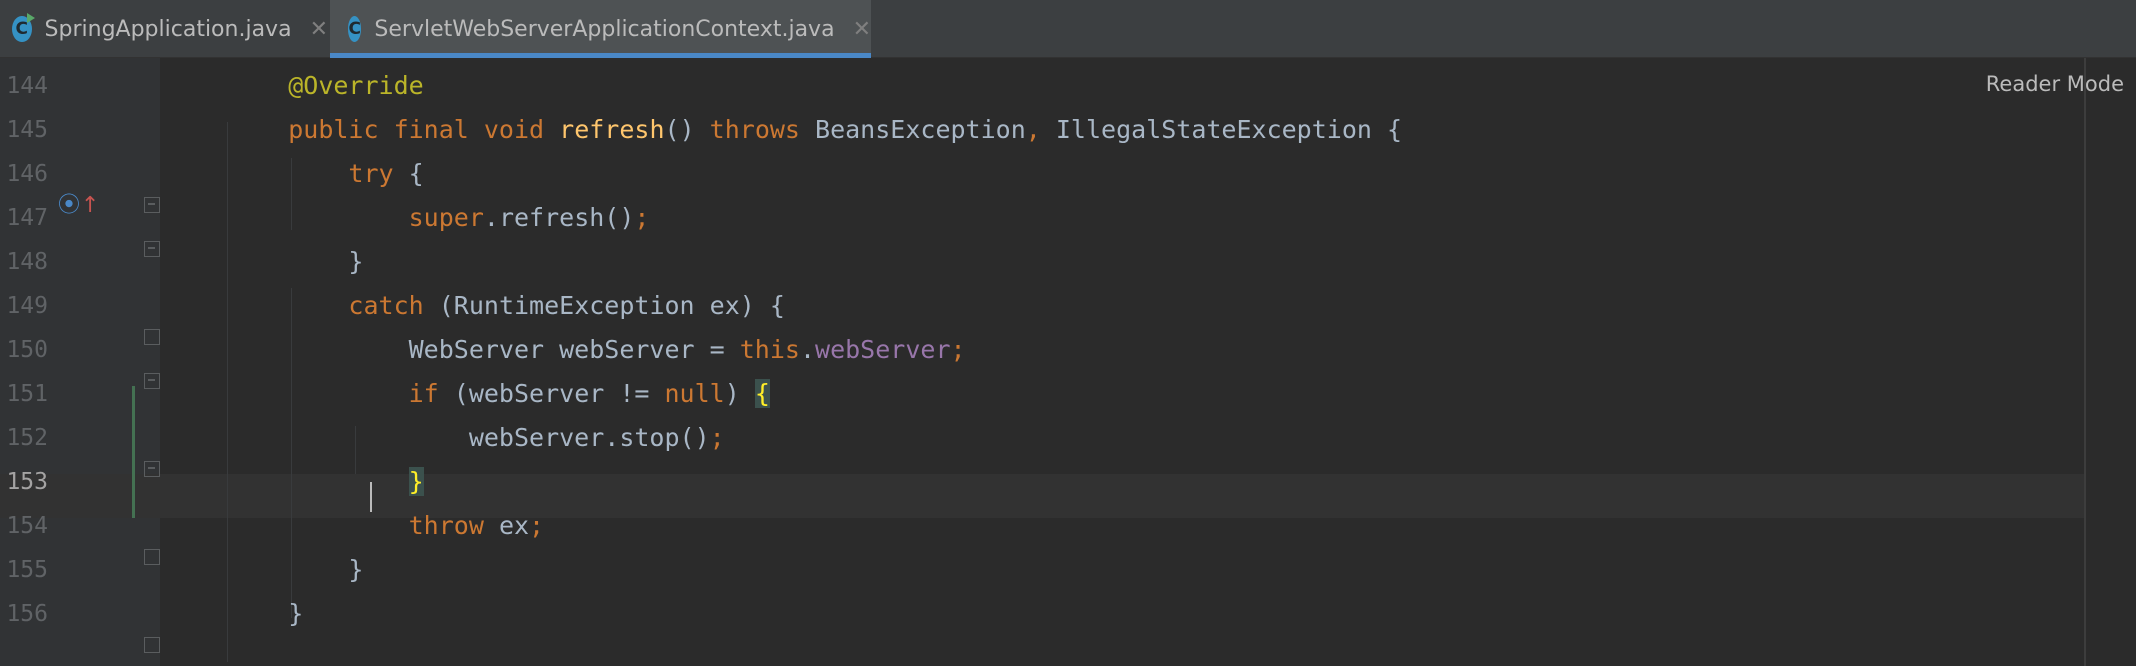  Describe the element at coordinates (393, 305) in the screenshot. I see `code-token: catch` at that location.